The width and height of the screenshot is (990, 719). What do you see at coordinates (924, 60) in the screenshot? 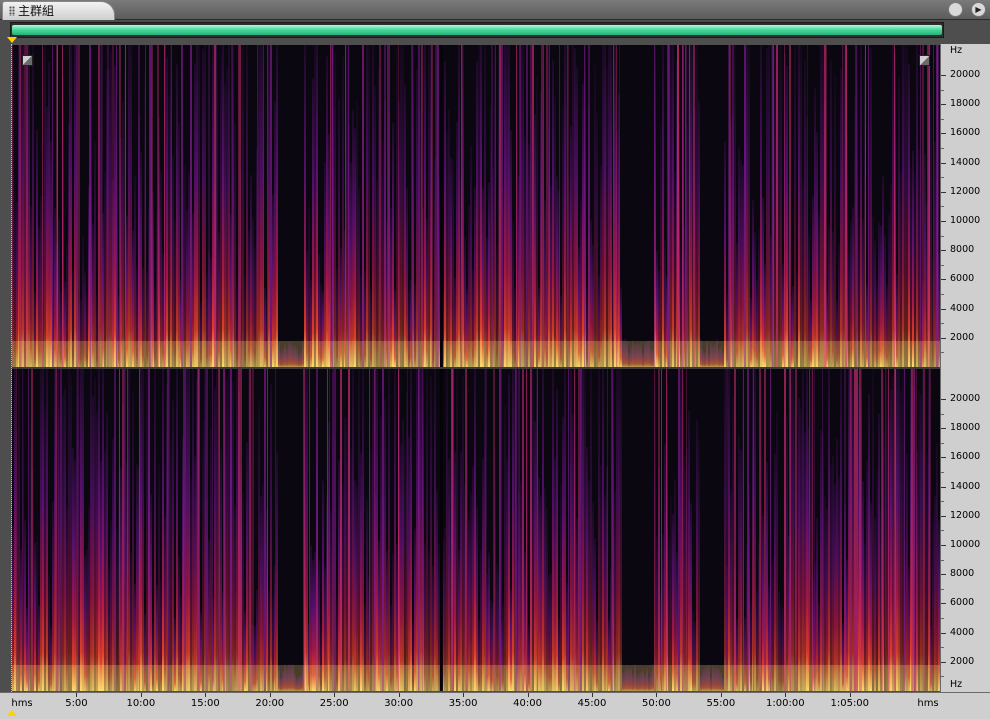
I see `zoom-corner-right-icon` at bounding box center [924, 60].